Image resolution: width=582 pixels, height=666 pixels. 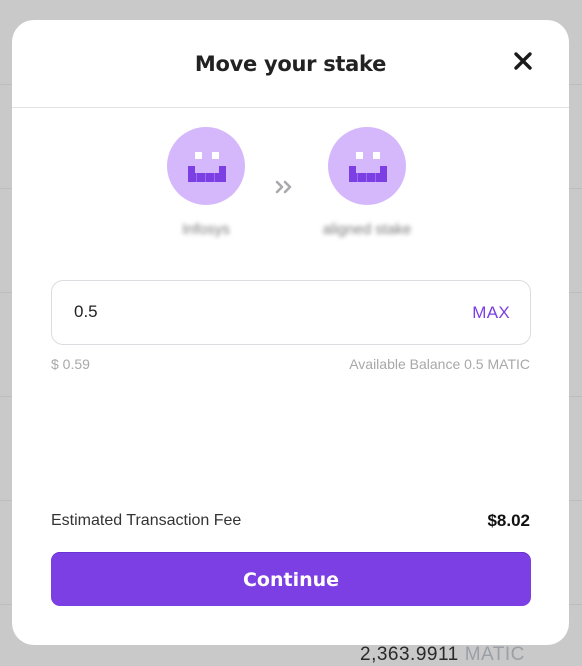 What do you see at coordinates (508, 520) in the screenshot?
I see `fee-value: $8.02` at bounding box center [508, 520].